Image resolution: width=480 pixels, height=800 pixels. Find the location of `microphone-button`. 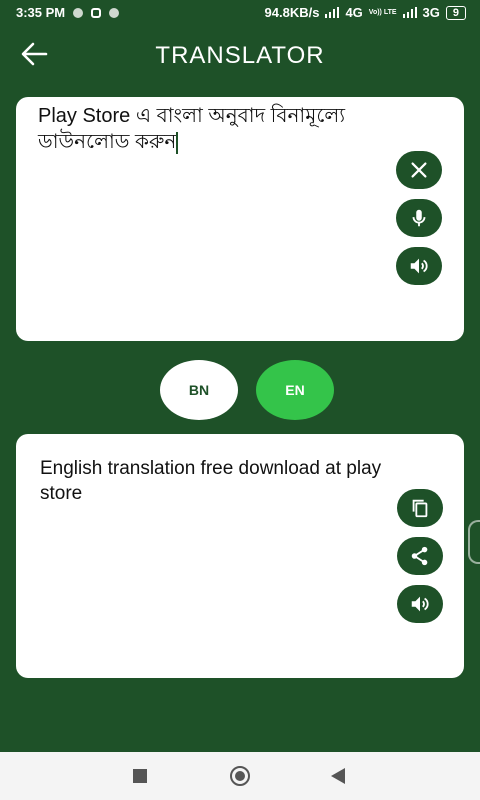

microphone-button is located at coordinates (419, 218).